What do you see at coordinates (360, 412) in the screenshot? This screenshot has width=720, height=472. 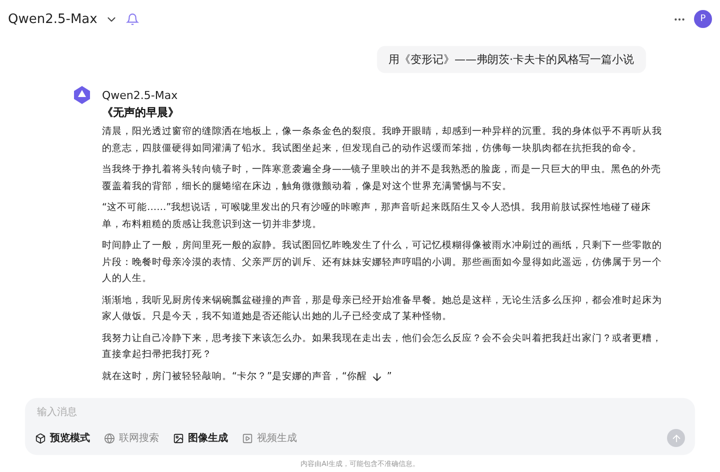 I see `message-input: 输入消息` at bounding box center [360, 412].